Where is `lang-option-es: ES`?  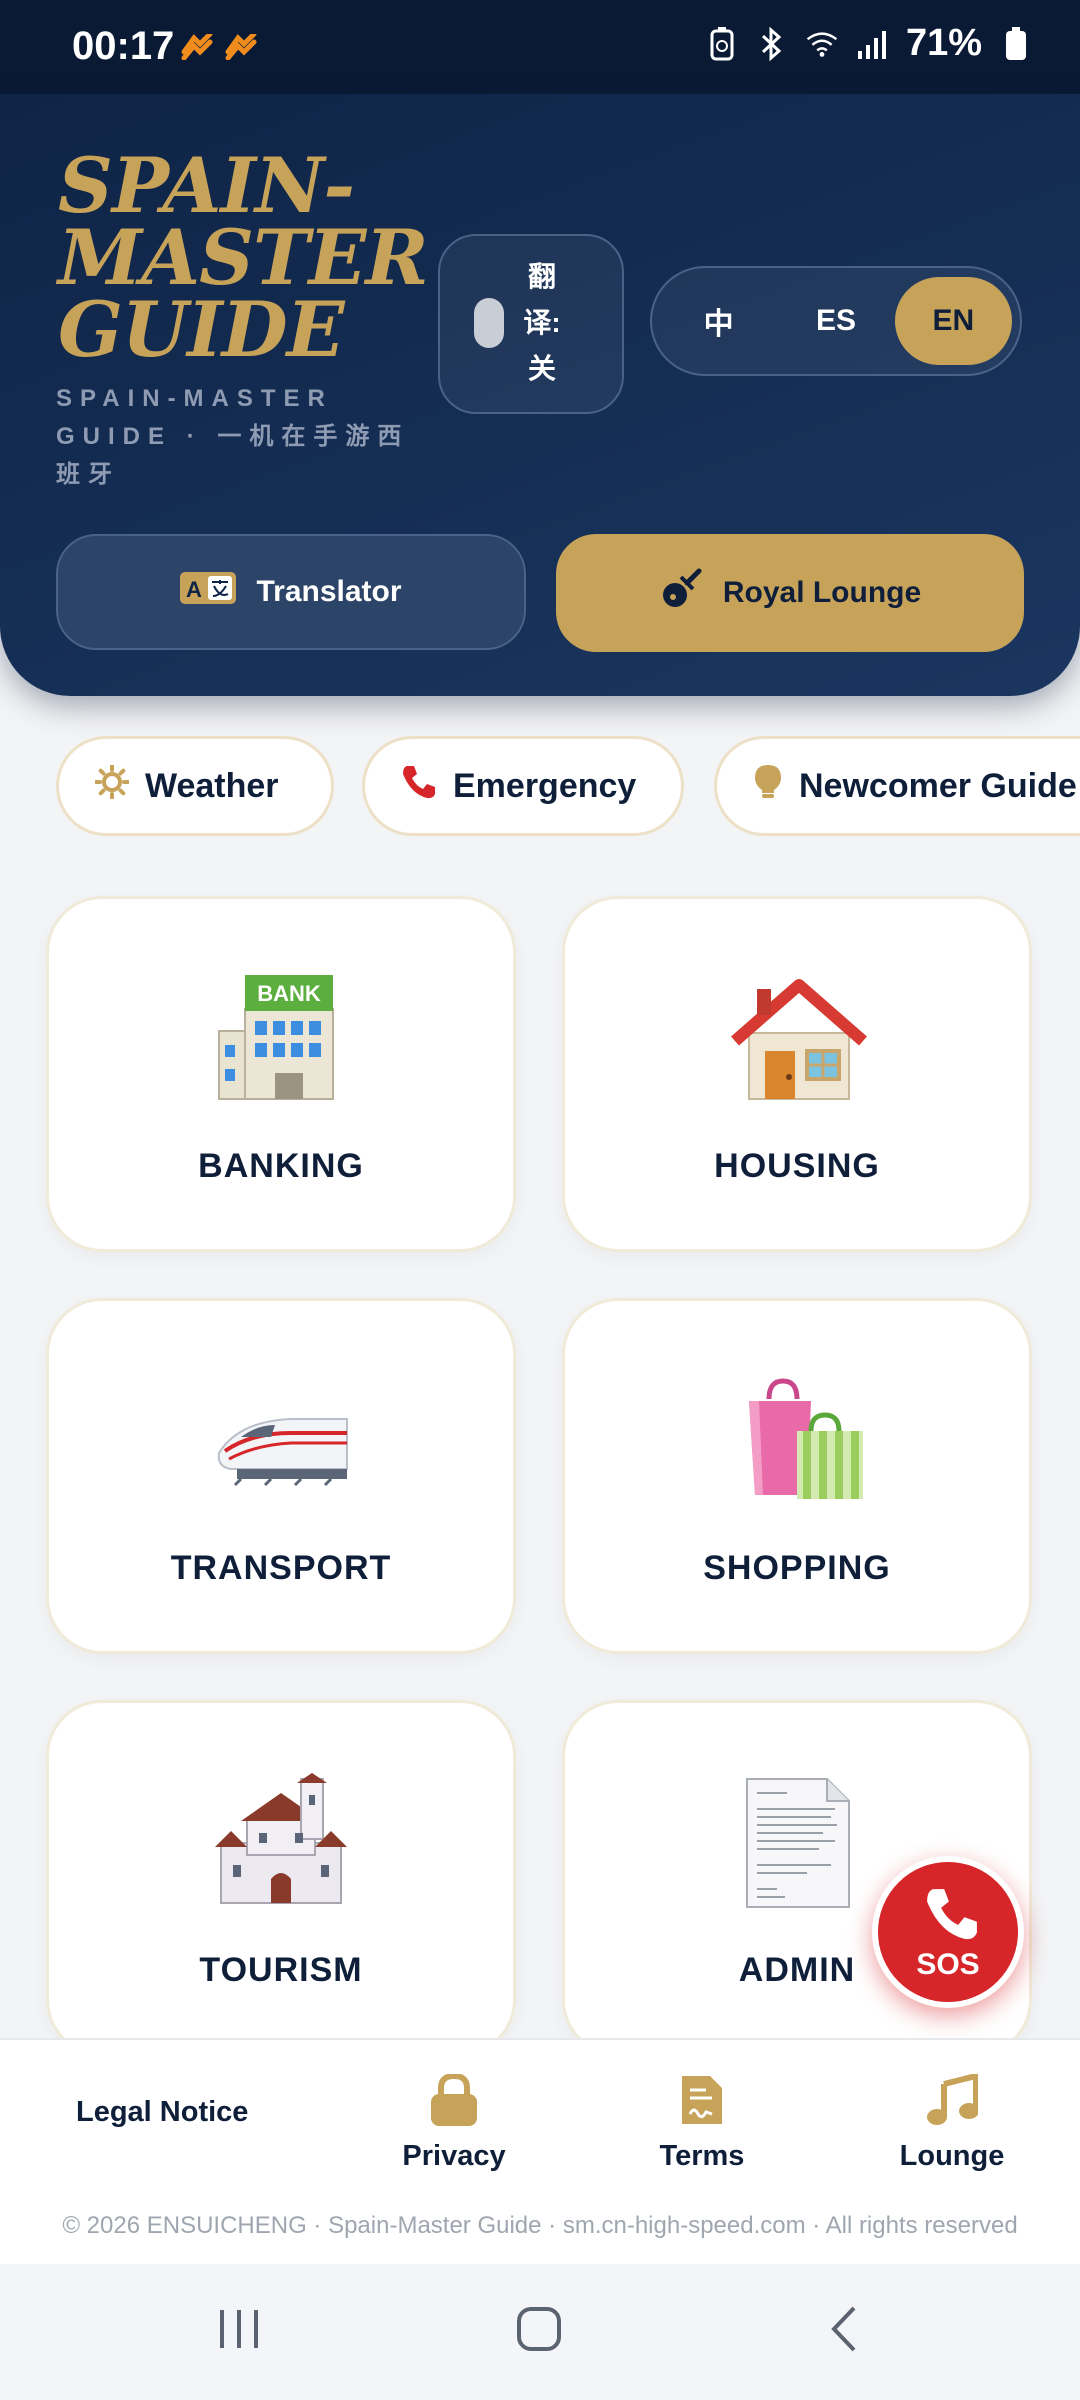 lang-option-es: ES is located at coordinates (835, 321).